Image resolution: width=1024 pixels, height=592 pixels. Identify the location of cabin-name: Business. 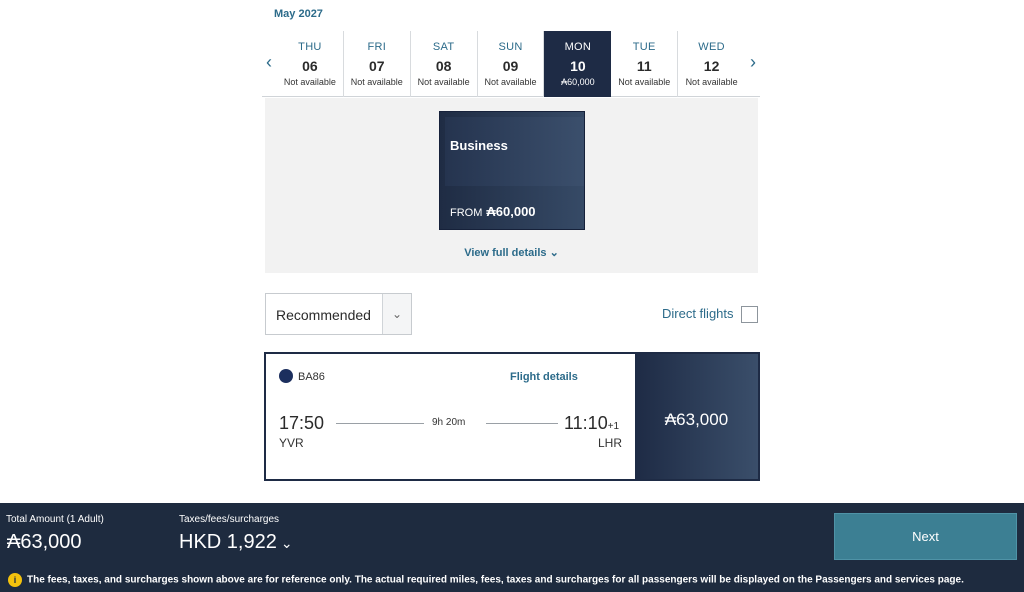
(479, 145).